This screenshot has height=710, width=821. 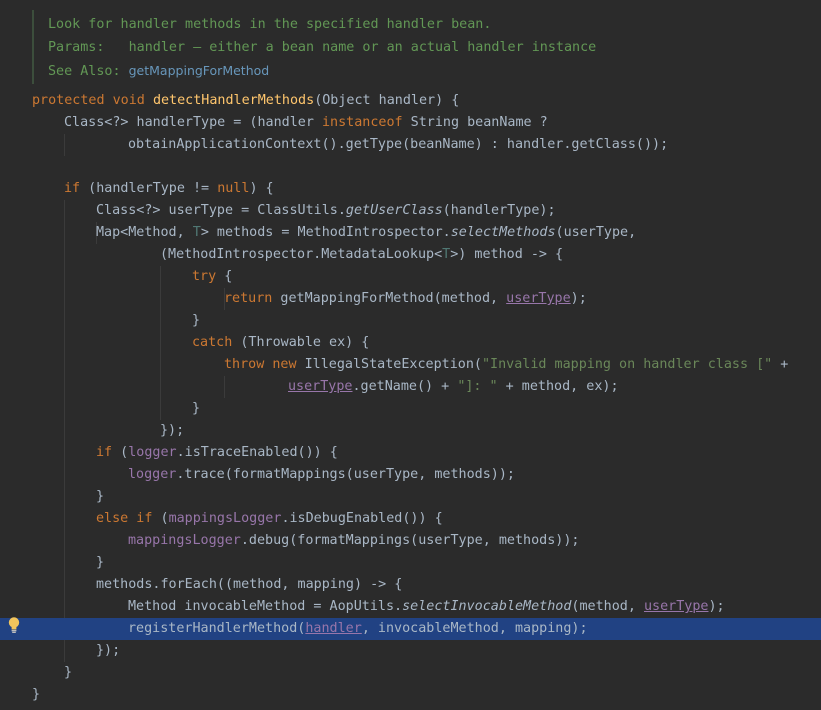 What do you see at coordinates (301, 254) in the screenshot?
I see `token: (MethodIntrospector.MetadataLookup<` at bounding box center [301, 254].